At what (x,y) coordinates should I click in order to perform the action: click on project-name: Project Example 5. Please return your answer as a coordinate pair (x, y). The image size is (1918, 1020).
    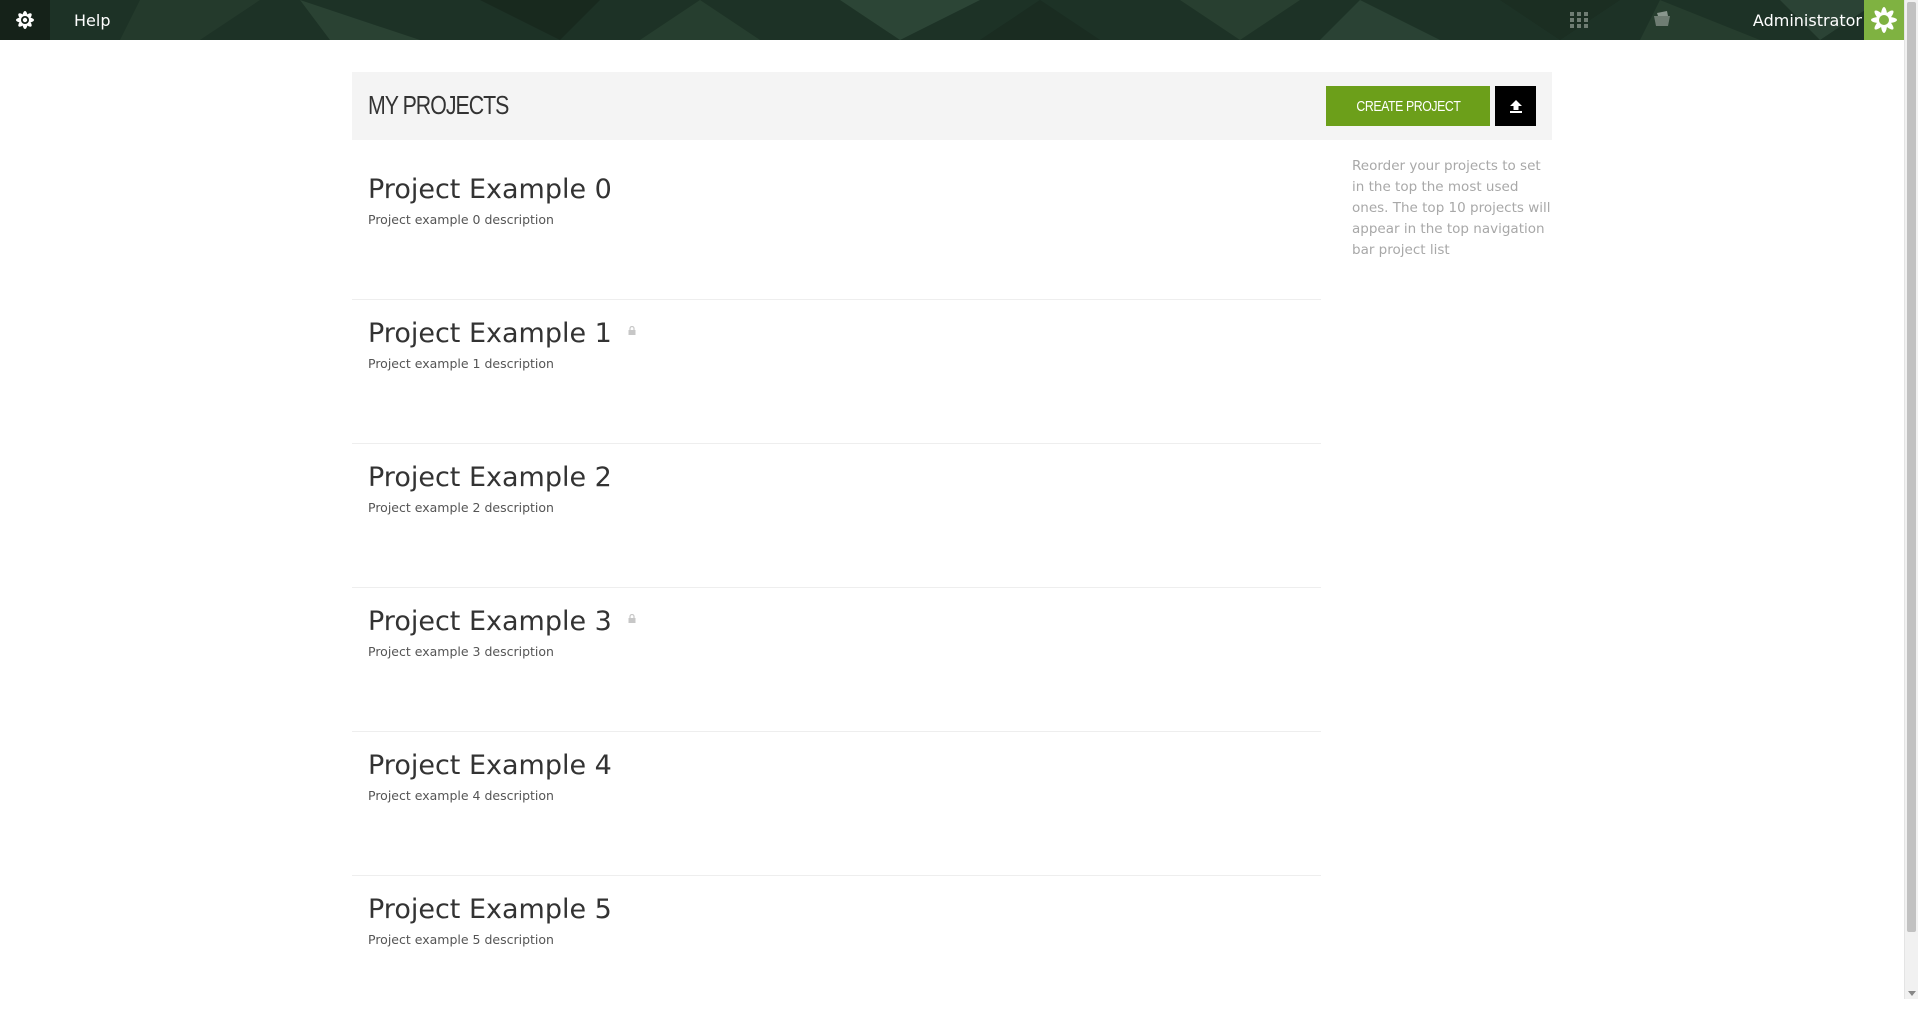
    Looking at the image, I should click on (490, 909).